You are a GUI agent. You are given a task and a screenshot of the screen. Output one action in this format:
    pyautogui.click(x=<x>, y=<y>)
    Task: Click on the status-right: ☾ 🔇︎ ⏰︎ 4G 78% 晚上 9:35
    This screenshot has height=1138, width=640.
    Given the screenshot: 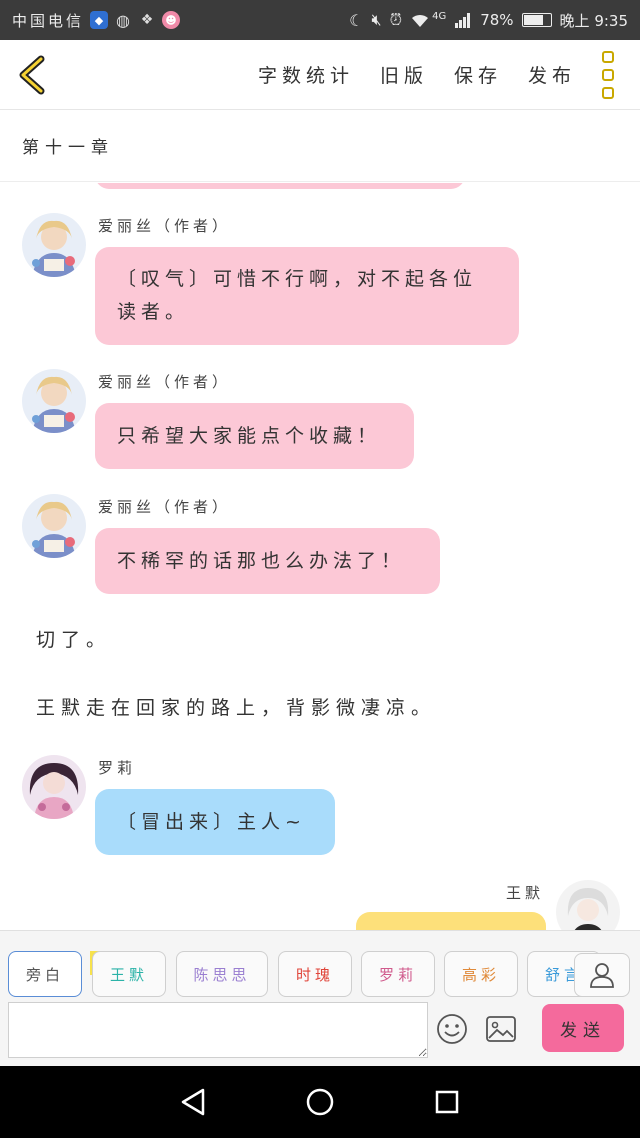 What is the action you would take?
    pyautogui.click(x=488, y=20)
    